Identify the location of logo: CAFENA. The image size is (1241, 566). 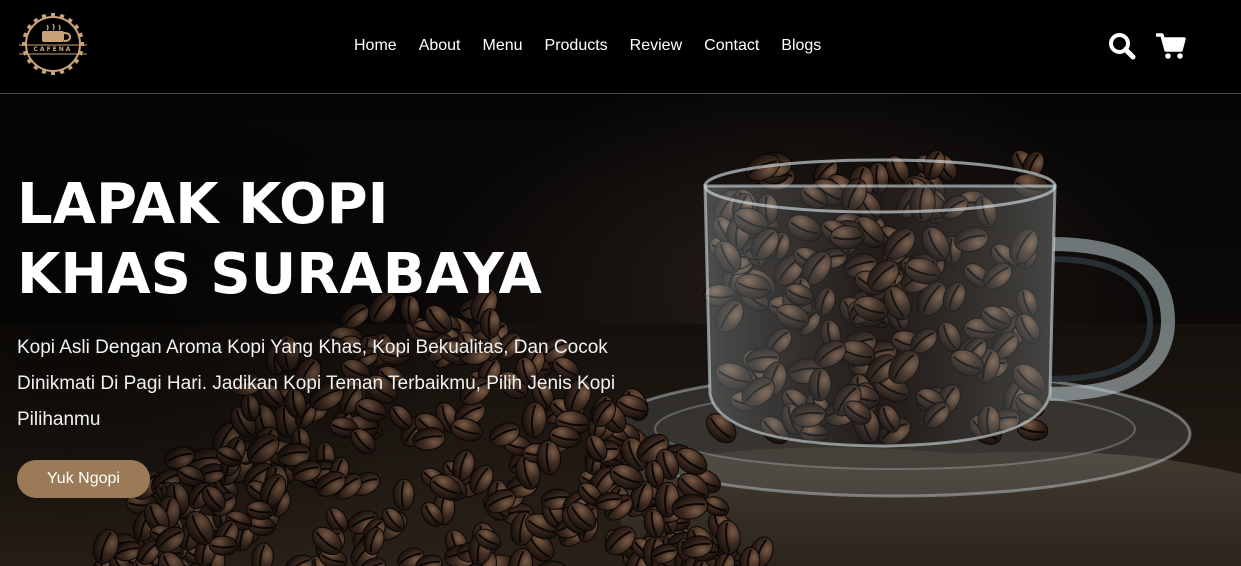
(53, 44).